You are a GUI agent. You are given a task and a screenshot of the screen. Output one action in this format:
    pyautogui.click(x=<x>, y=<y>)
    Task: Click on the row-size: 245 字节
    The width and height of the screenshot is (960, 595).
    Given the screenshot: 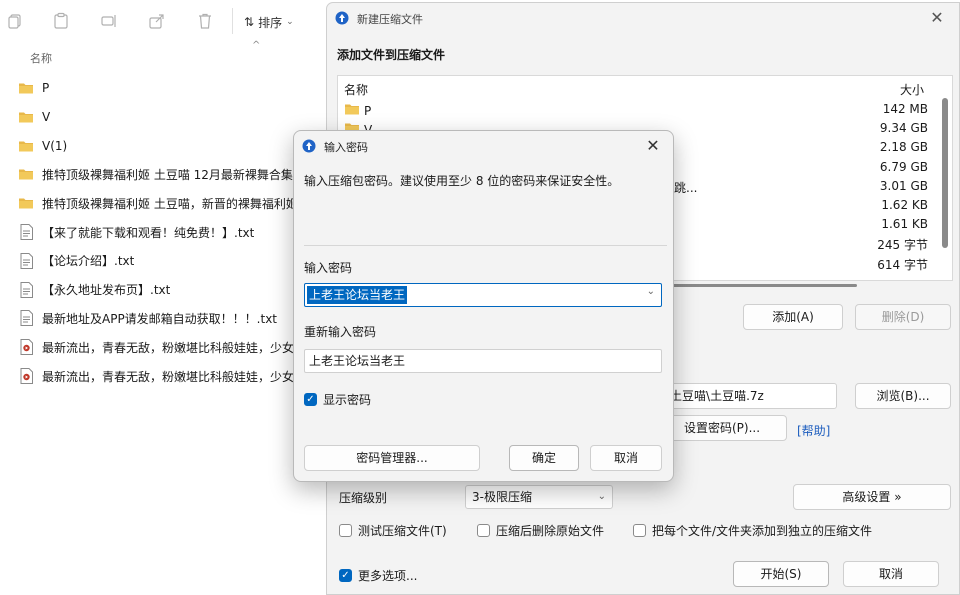 What is the action you would take?
    pyautogui.click(x=902, y=245)
    